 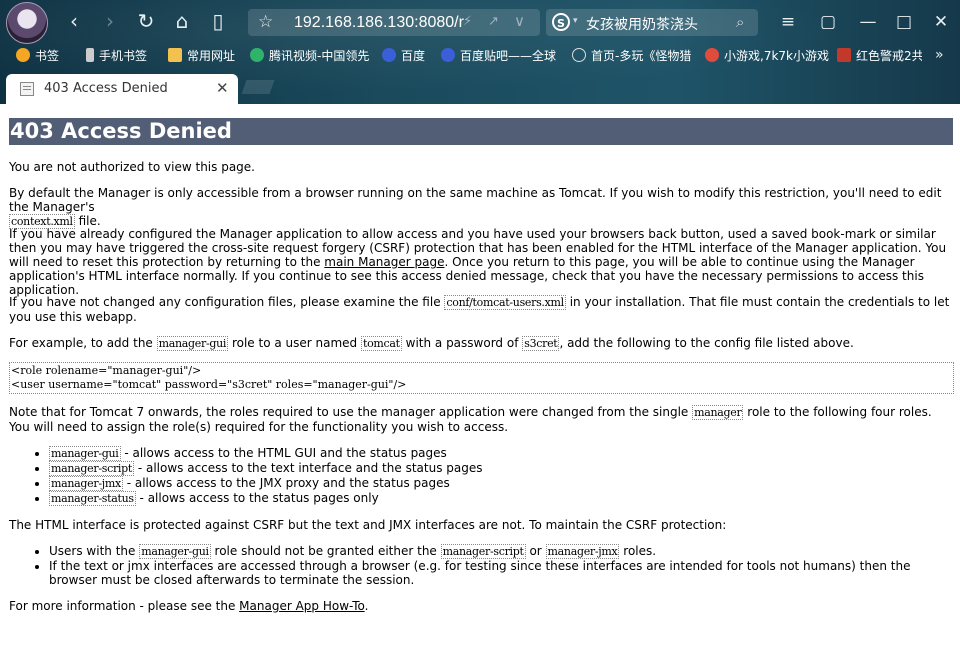 What do you see at coordinates (94, 551) in the screenshot?
I see `text: Users with the` at bounding box center [94, 551].